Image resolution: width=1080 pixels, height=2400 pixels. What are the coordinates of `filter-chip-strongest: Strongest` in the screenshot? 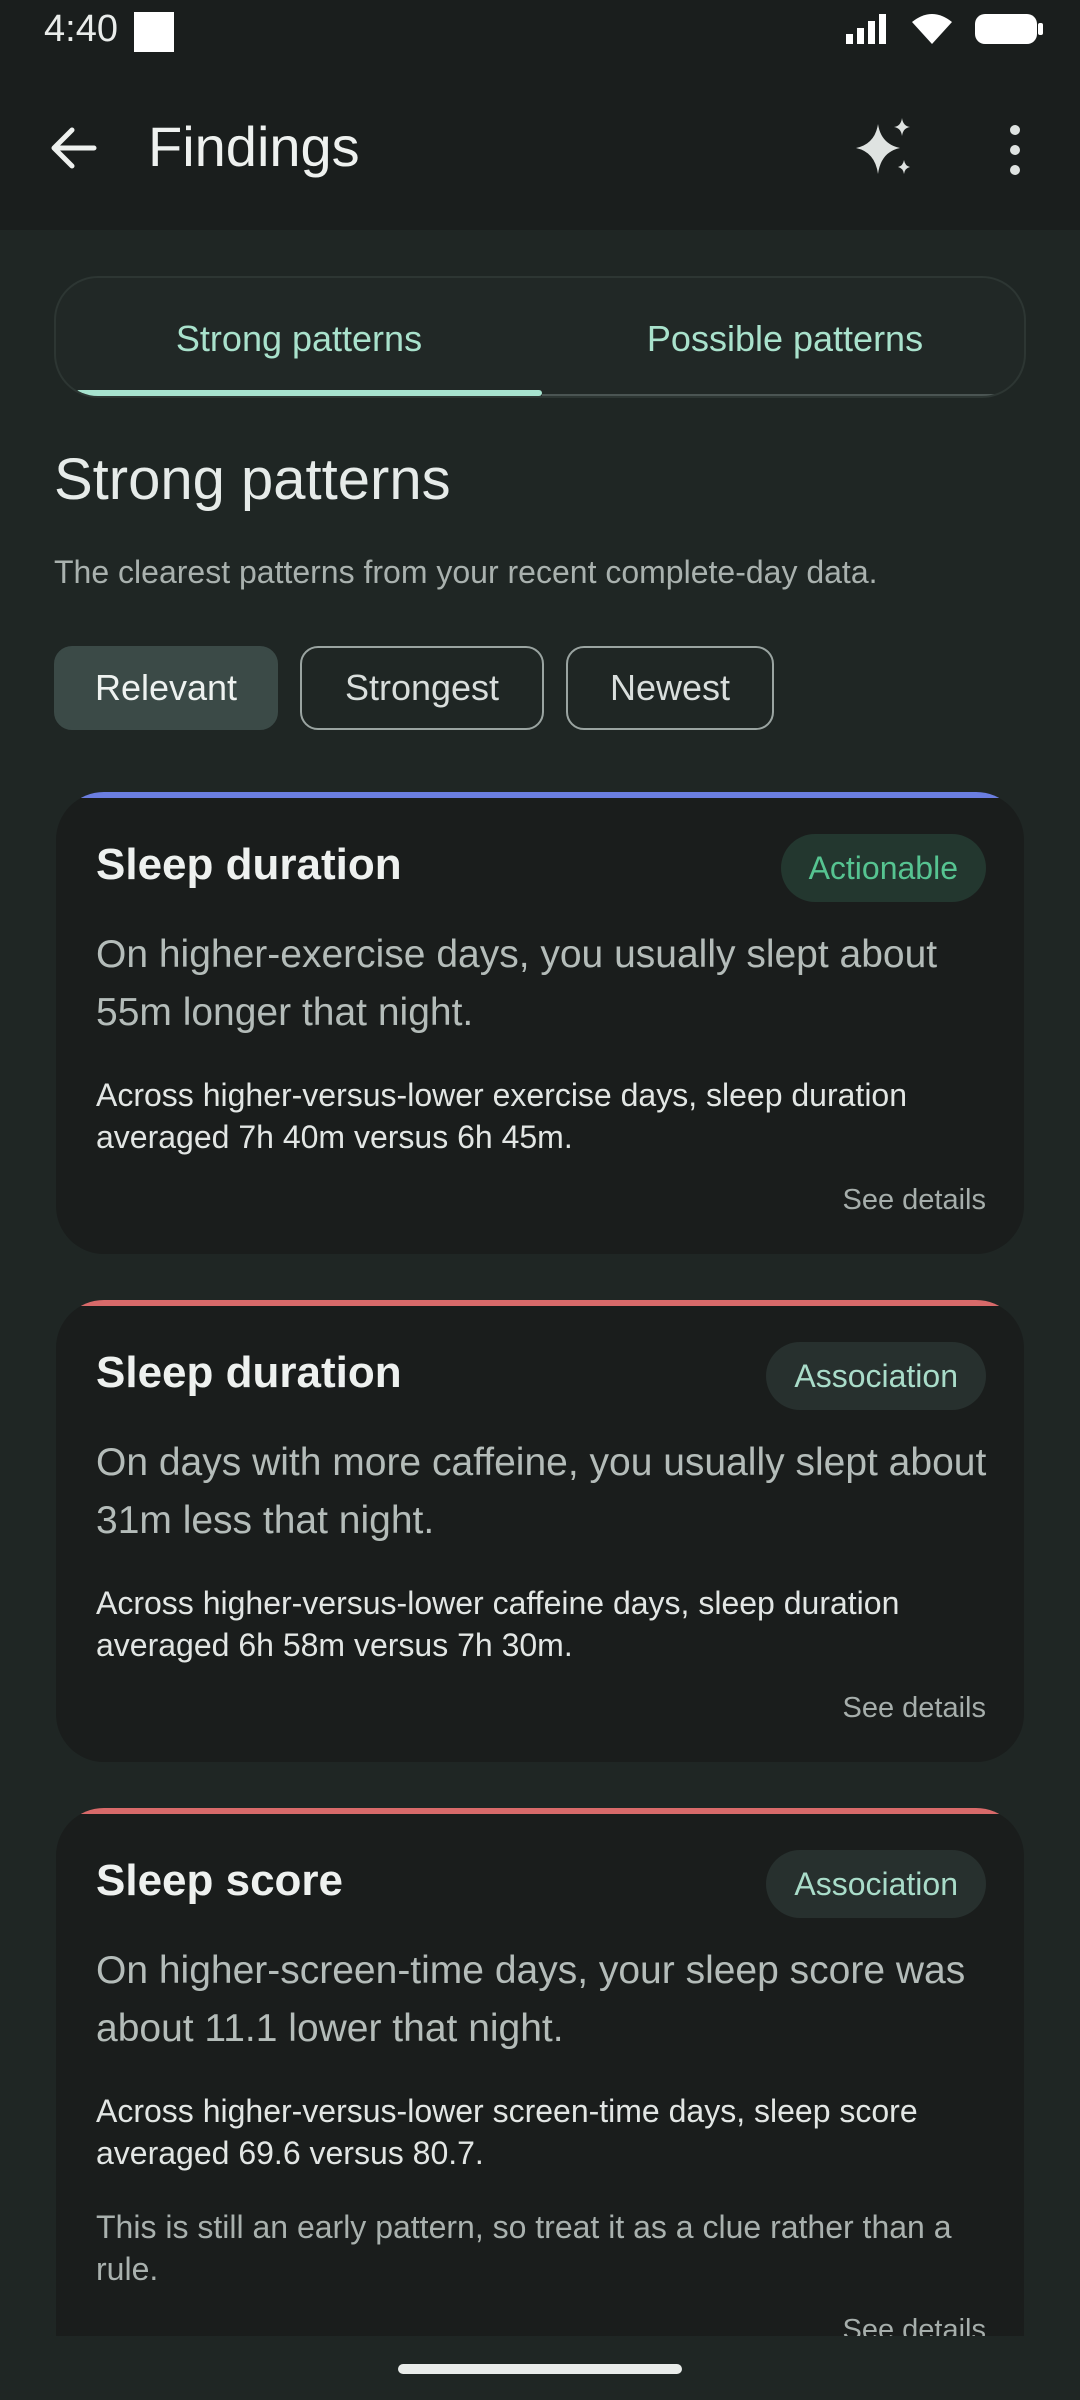 It's located at (422, 688).